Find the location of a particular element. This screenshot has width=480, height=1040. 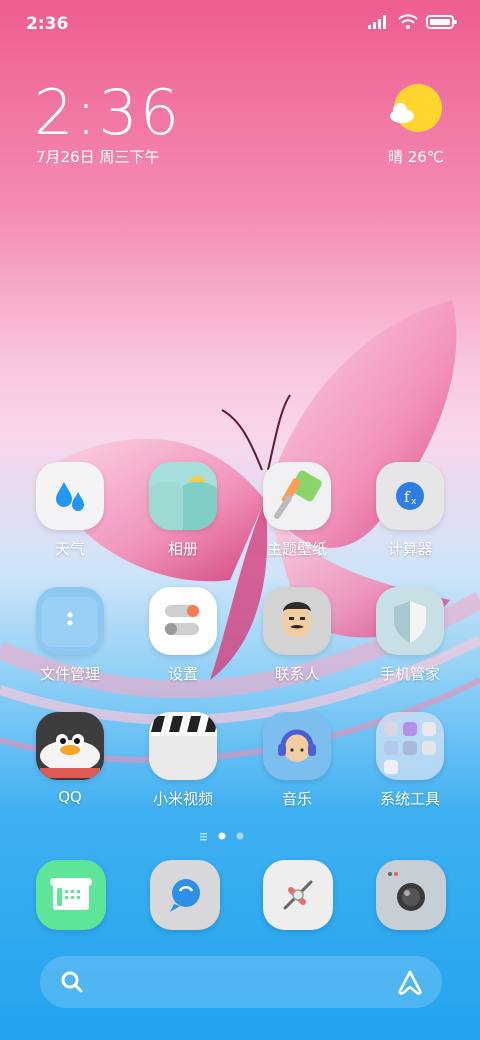

status-icons is located at coordinates (413, 22).